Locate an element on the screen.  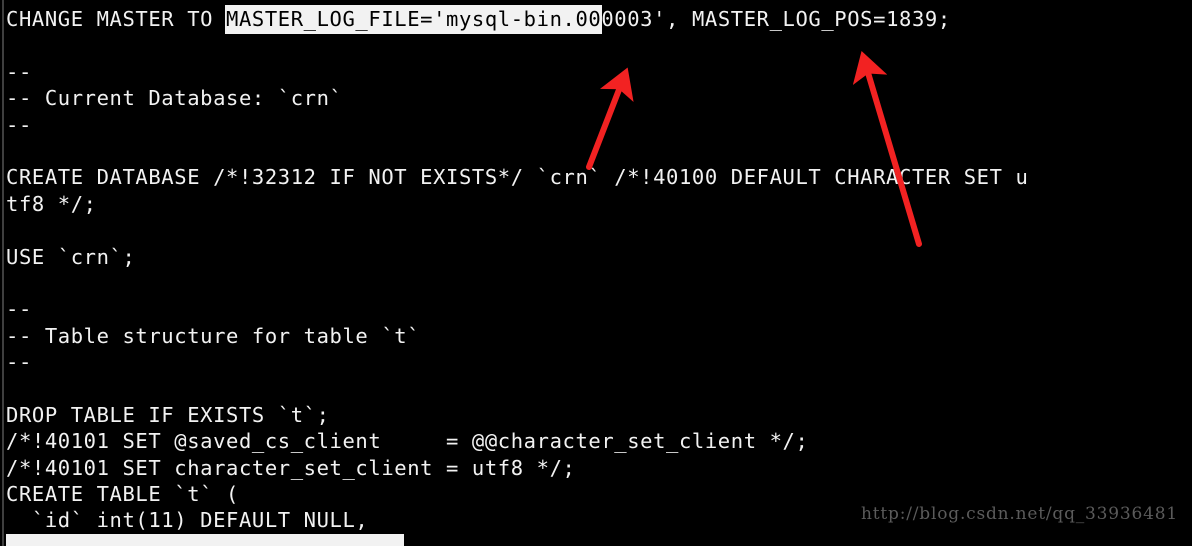
line-column-id-text: `id` int(11) DEFAULT NULL, is located at coordinates (187, 520).